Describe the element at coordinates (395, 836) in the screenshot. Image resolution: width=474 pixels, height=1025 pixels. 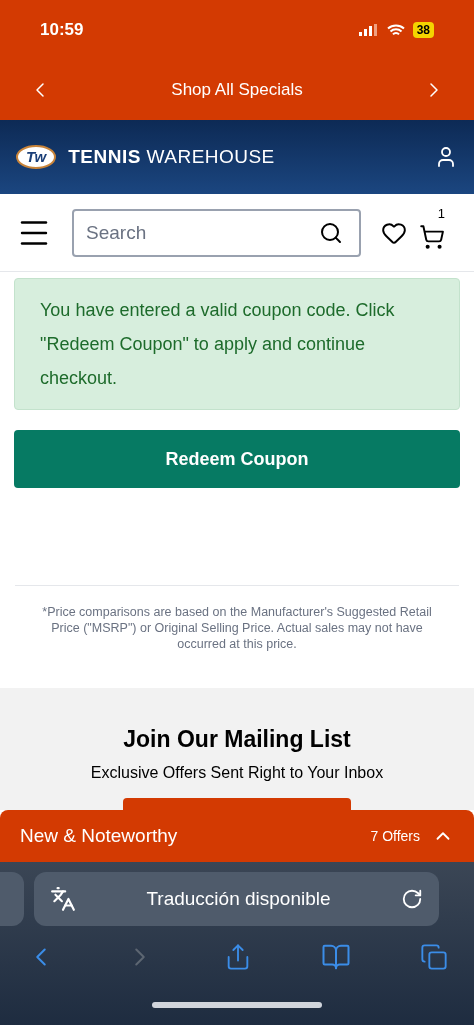
I see `offers-count: 7 Offers` at that location.